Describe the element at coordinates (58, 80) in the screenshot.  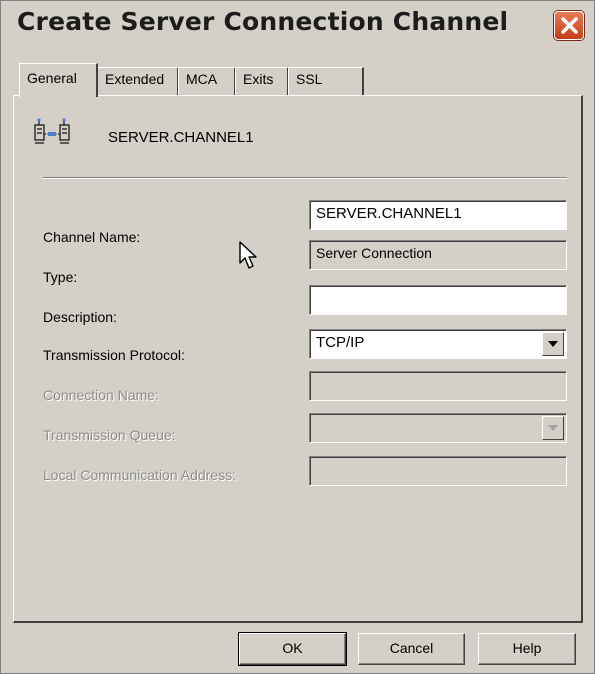
I see `tab-general: General` at that location.